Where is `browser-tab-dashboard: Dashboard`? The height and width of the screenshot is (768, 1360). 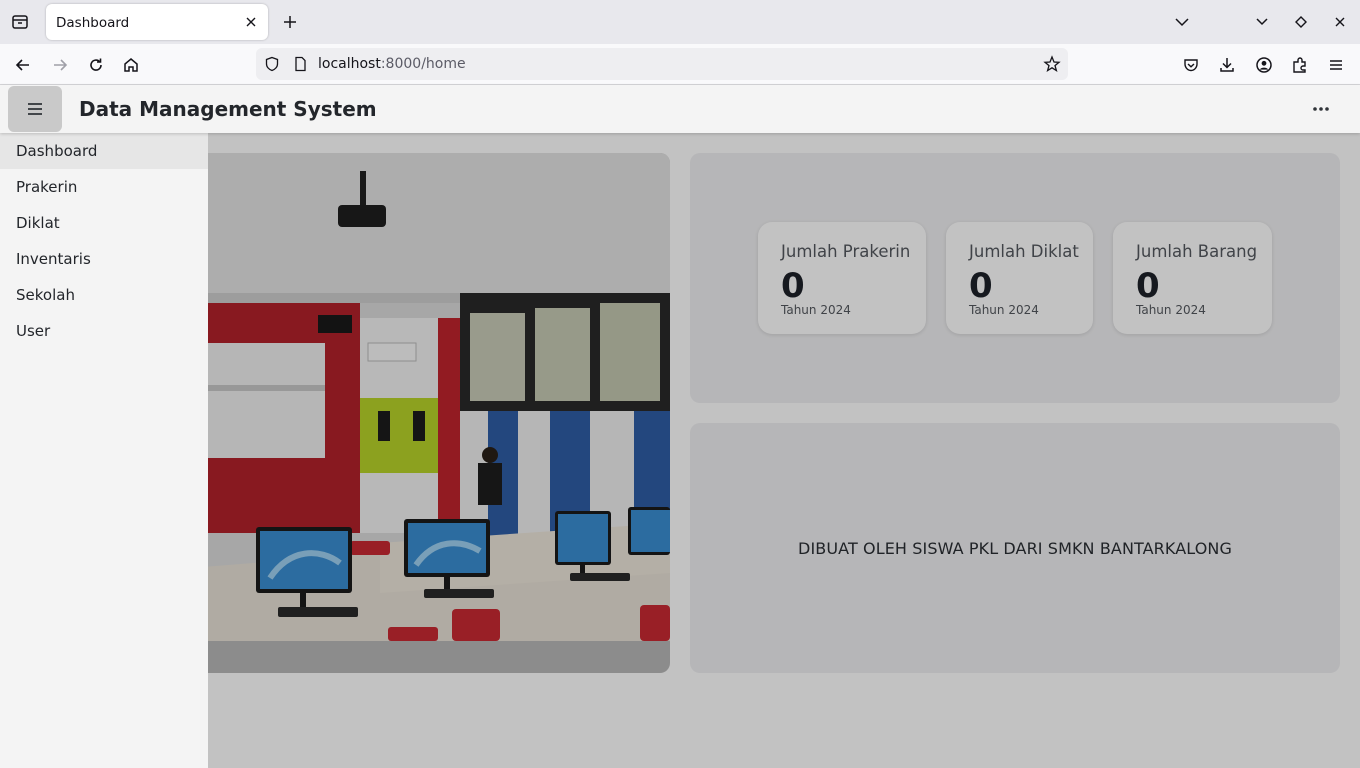
browser-tab-dashboard: Dashboard is located at coordinates (157, 22).